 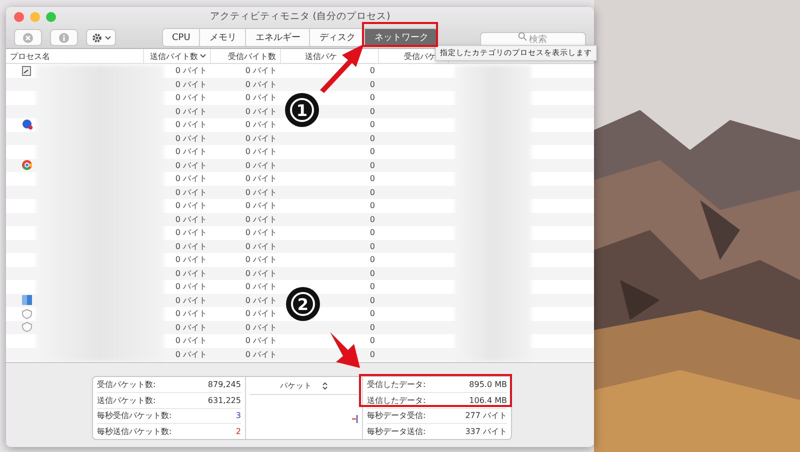 What do you see at coordinates (355, 419) in the screenshot?
I see `graph-drawing` at bounding box center [355, 419].